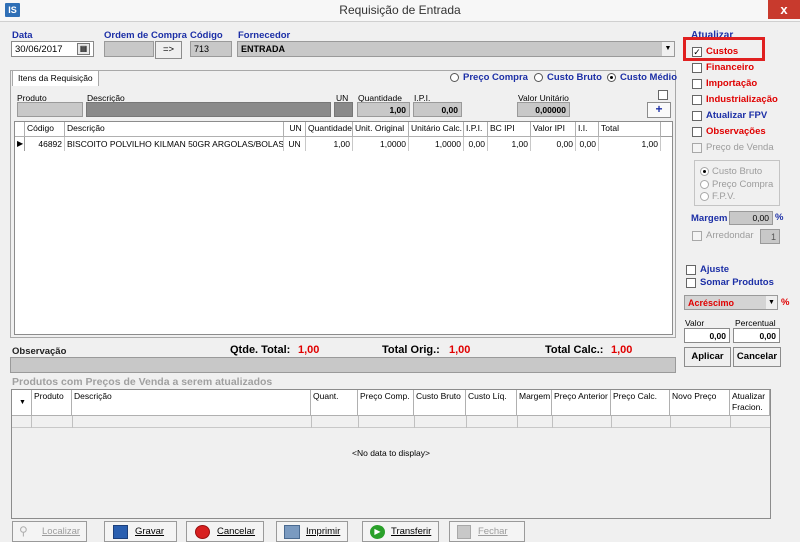  I want to click on col-custo-liq: Custo Líq., so click(491, 403).